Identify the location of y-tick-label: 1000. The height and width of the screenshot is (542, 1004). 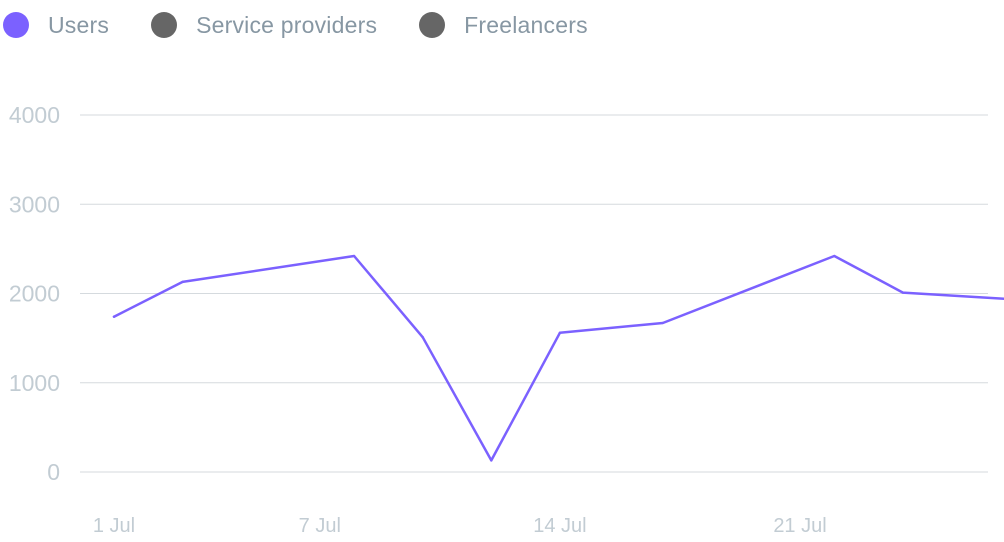
(34, 383).